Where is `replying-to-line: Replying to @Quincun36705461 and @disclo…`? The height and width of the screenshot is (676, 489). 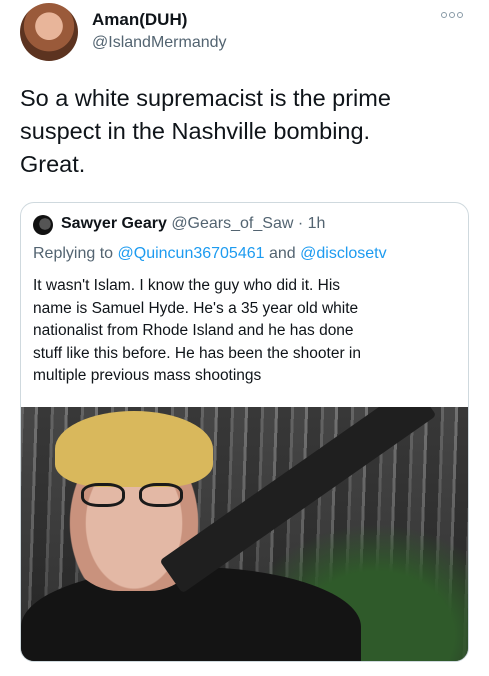
replying-to-line: Replying to @Quincun36705461 and @disclo… is located at coordinates (210, 254).